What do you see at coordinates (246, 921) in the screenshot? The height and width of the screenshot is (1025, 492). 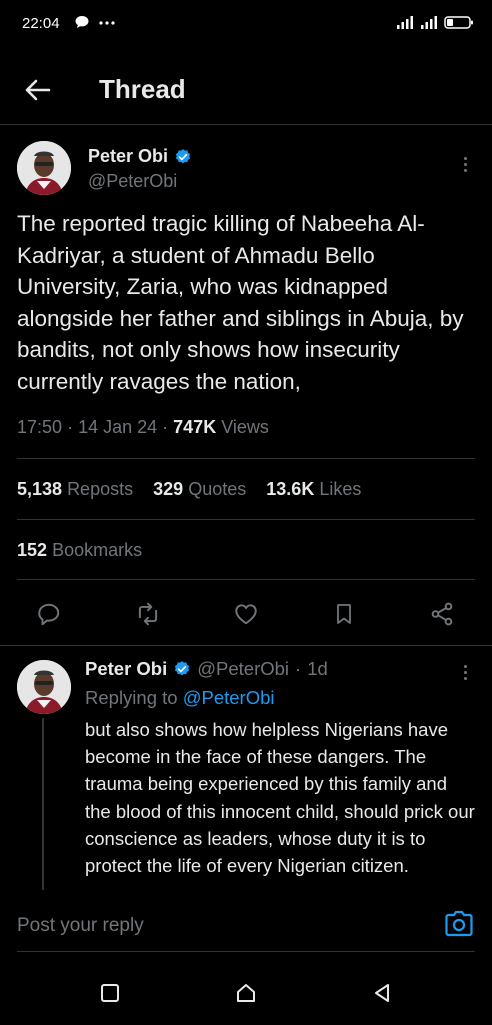 I see `reply-composer: Post your reply` at bounding box center [246, 921].